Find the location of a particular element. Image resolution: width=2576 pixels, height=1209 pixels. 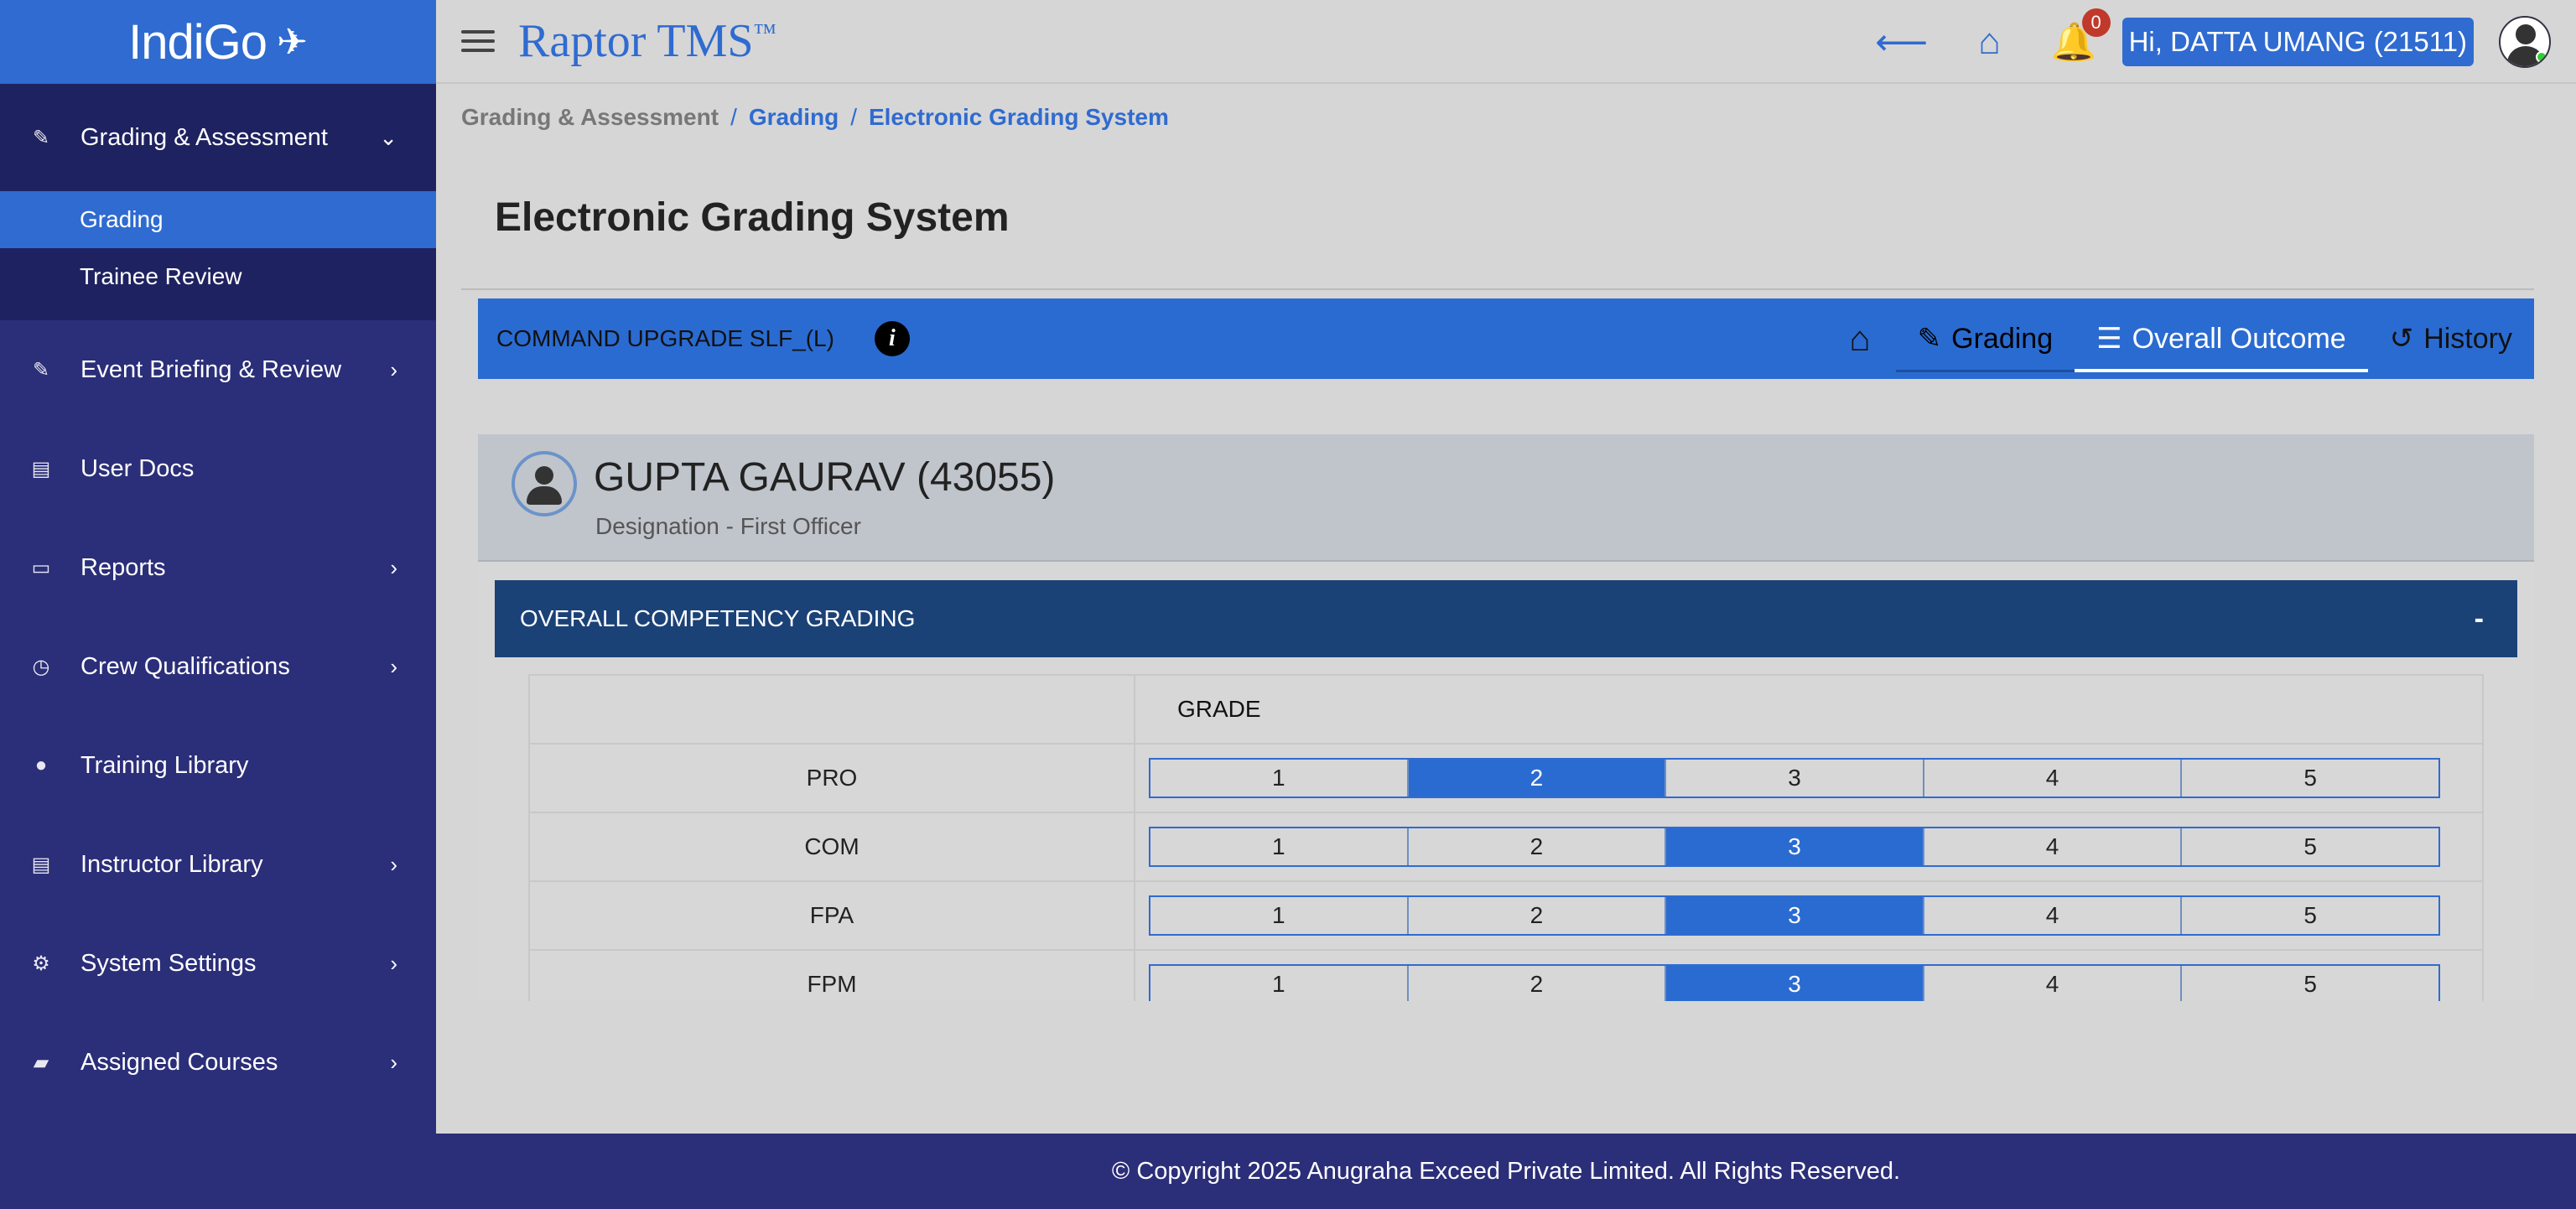

tab-history: ↺ History is located at coordinates (2451, 338).